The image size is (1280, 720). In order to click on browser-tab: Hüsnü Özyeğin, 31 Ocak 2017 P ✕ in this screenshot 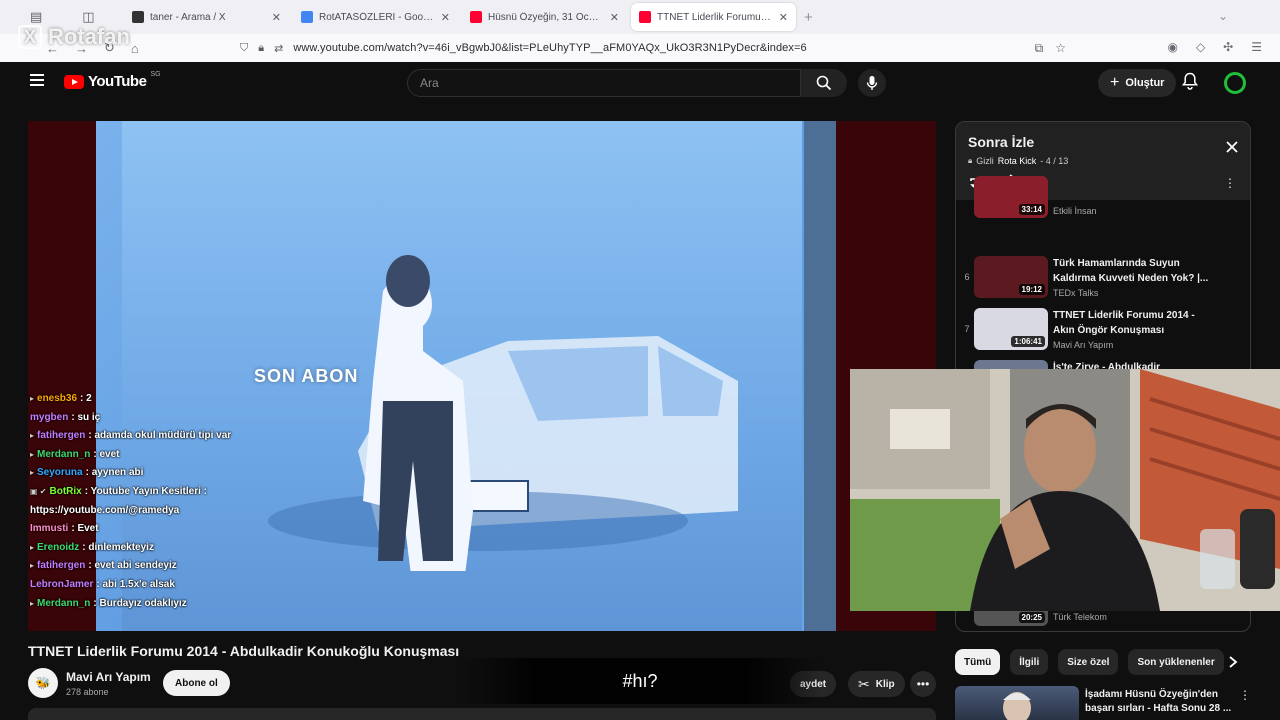, I will do `click(544, 17)`.